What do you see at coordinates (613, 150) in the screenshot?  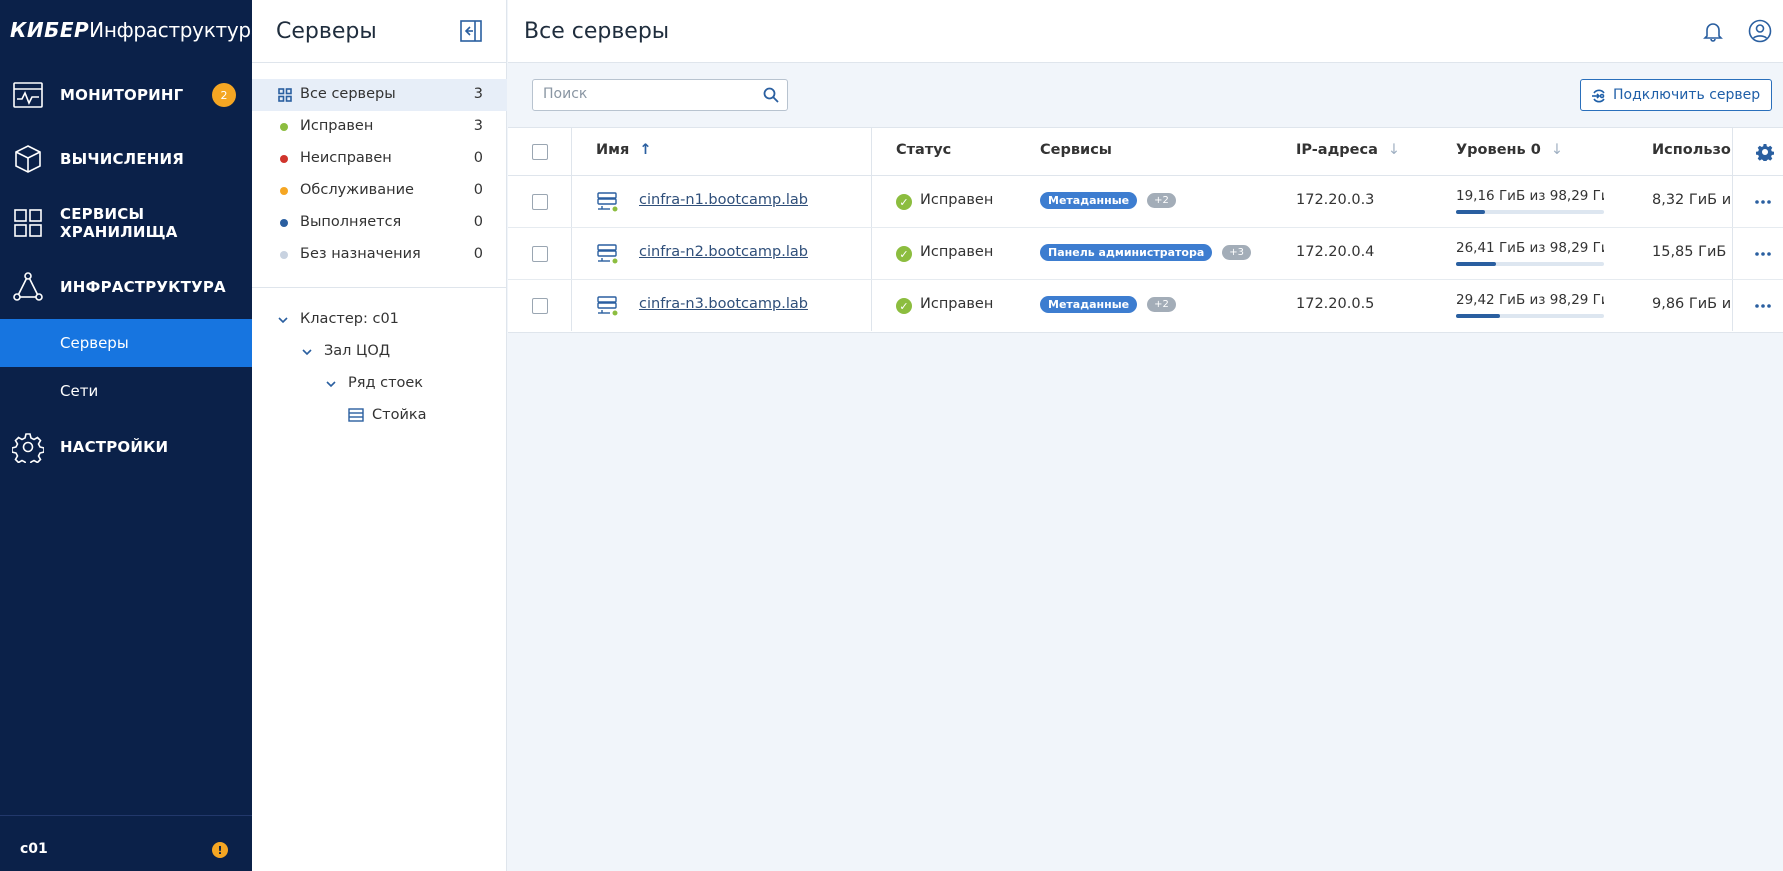 I see `column-header-label: Имя` at bounding box center [613, 150].